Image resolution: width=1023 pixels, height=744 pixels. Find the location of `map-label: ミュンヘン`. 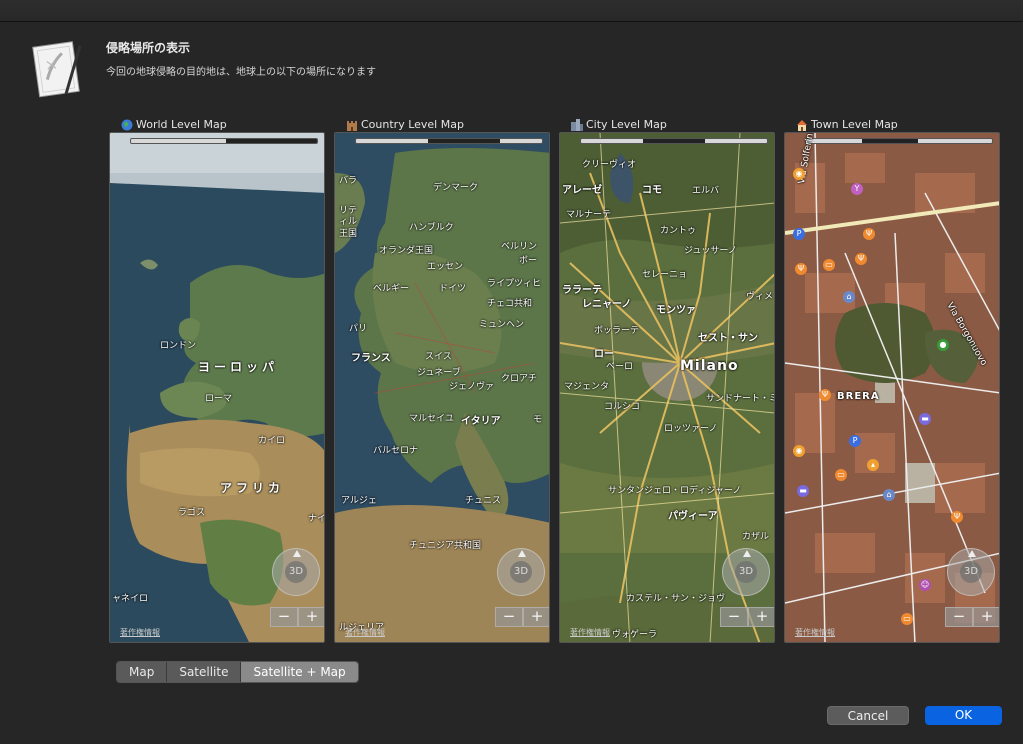

map-label: ミュンヘン is located at coordinates (502, 325).